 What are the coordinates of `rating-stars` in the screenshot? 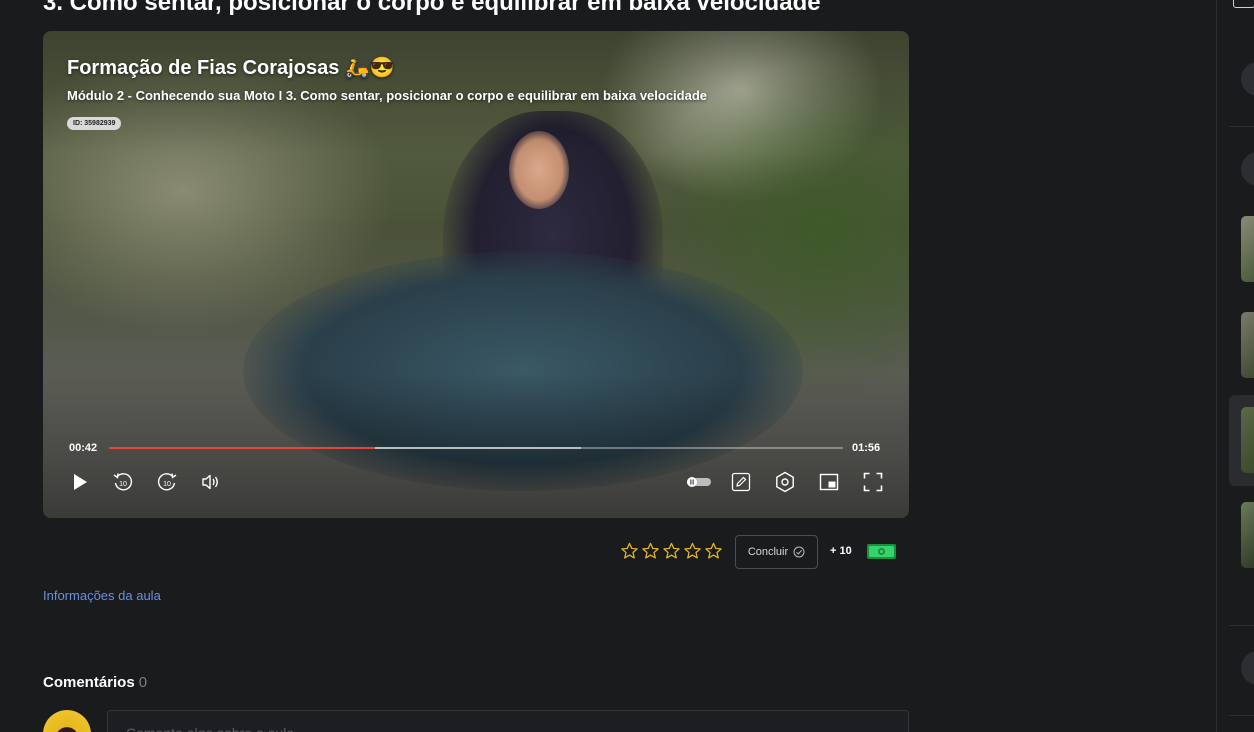 It's located at (671, 551).